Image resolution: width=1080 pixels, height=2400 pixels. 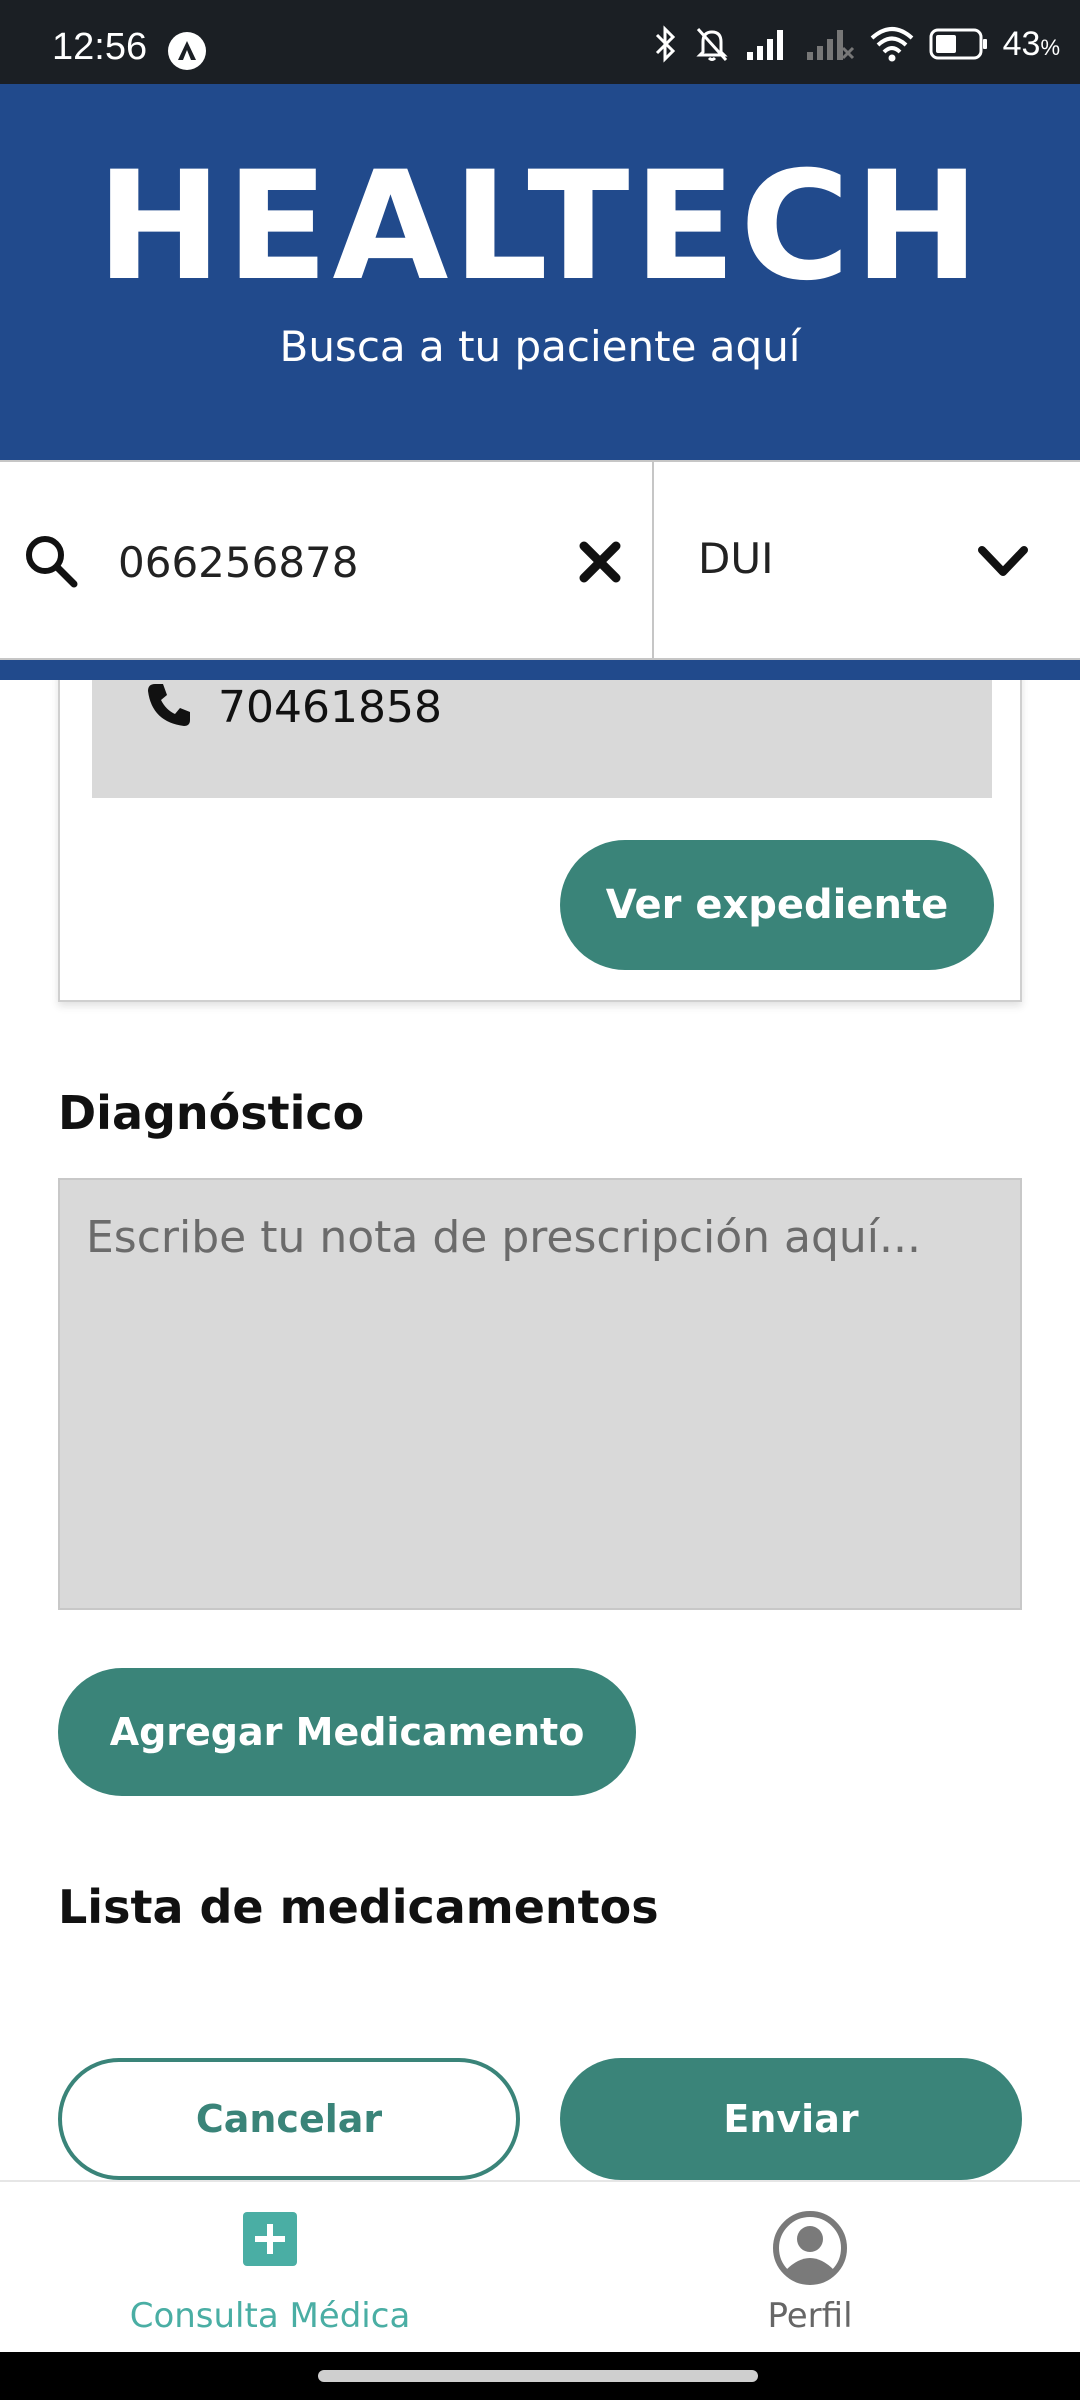 I want to click on wifi-icon, so click(x=891, y=44).